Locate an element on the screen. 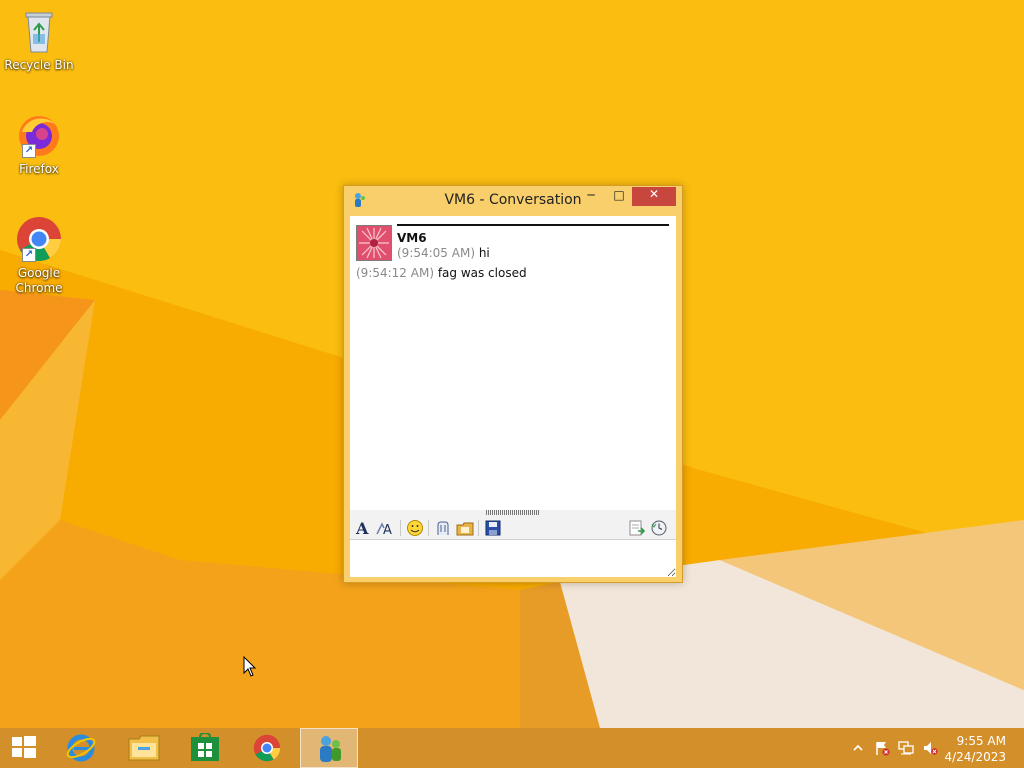 The width and height of the screenshot is (1024, 768). history-clock-icon is located at coordinates (659, 528).